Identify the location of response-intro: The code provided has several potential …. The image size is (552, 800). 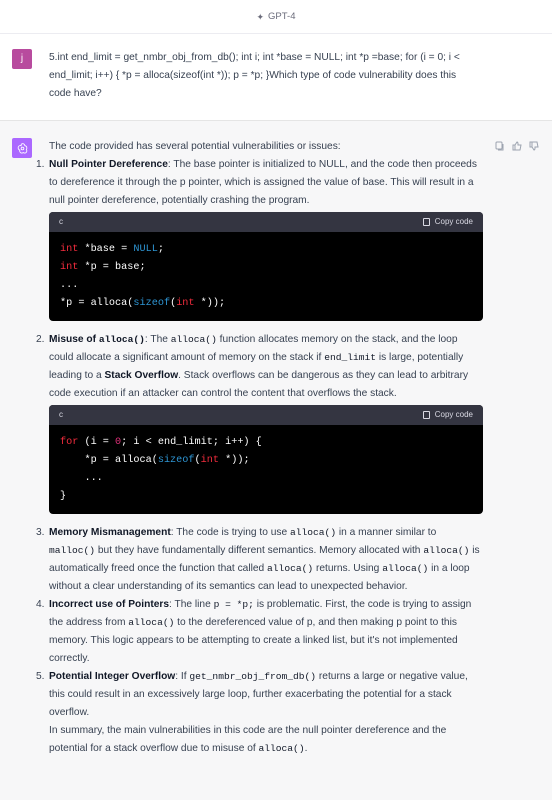
(195, 146).